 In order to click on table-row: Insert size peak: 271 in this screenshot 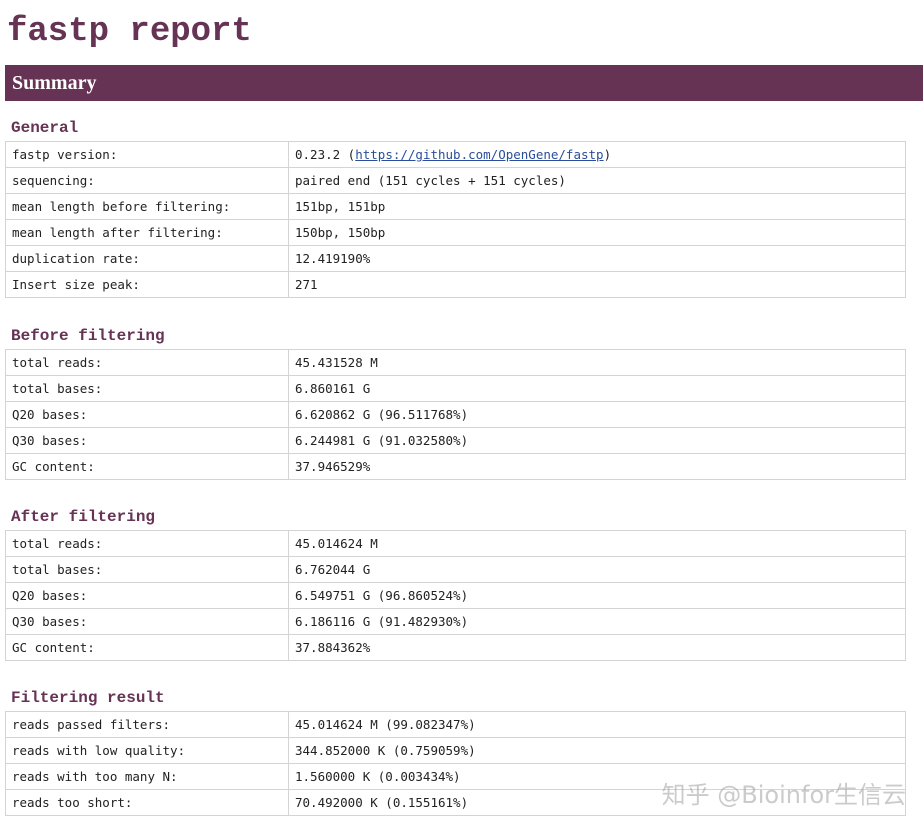, I will do `click(455, 284)`.